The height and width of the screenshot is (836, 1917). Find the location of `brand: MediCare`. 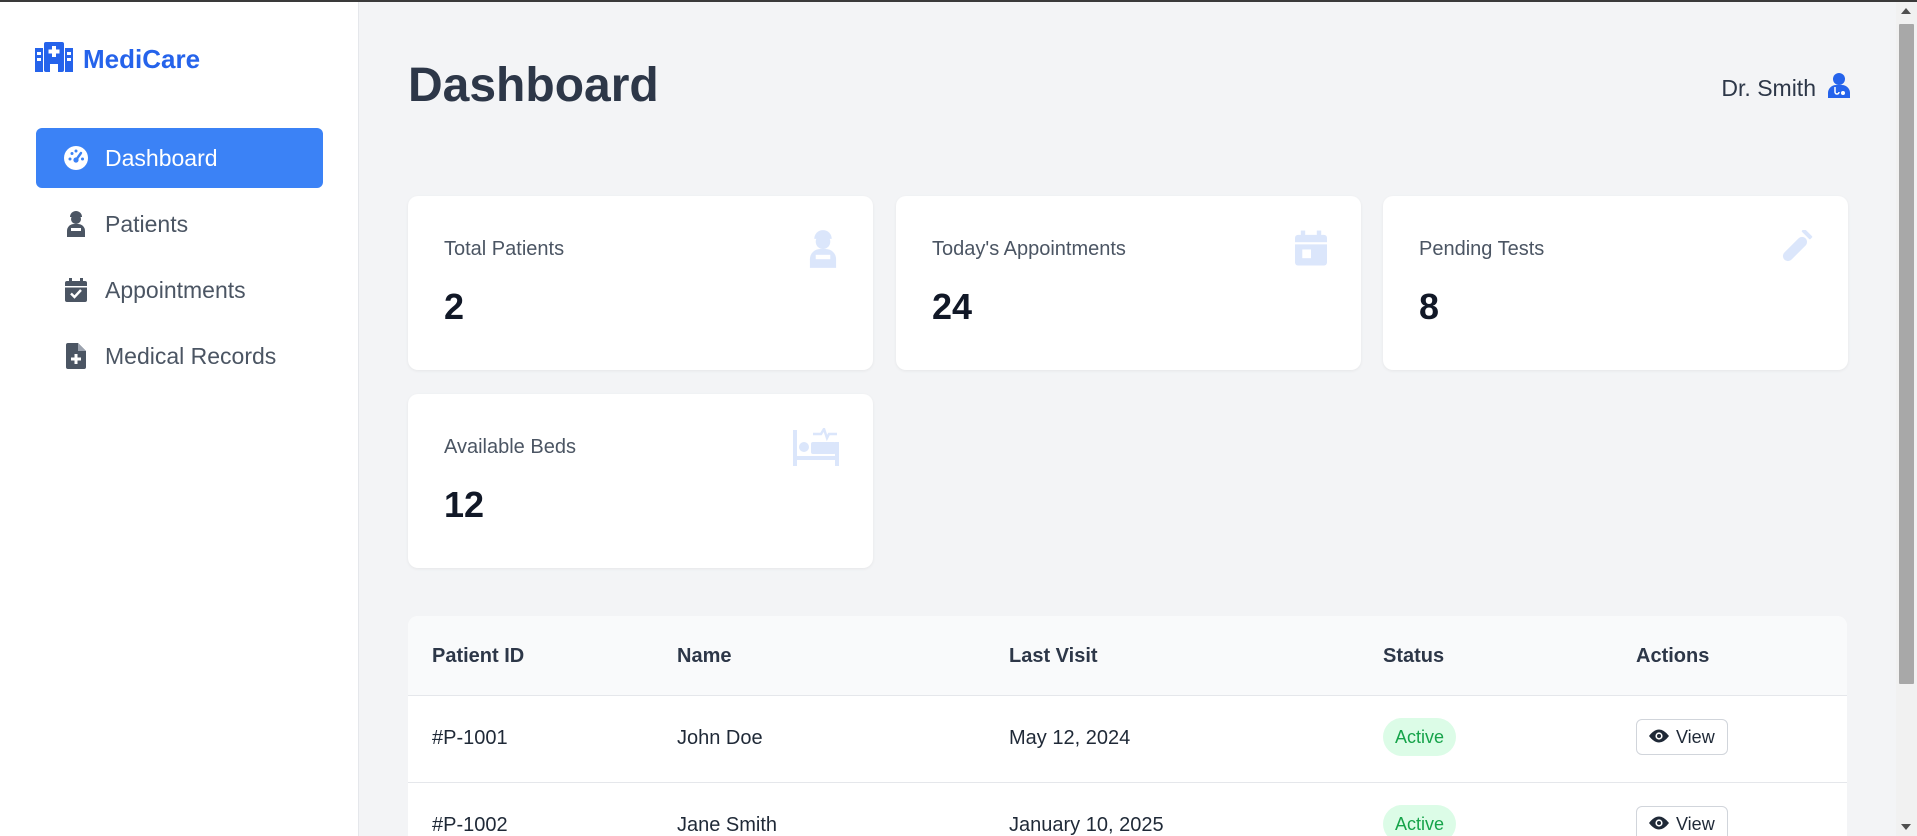

brand: MediCare is located at coordinates (117, 59).